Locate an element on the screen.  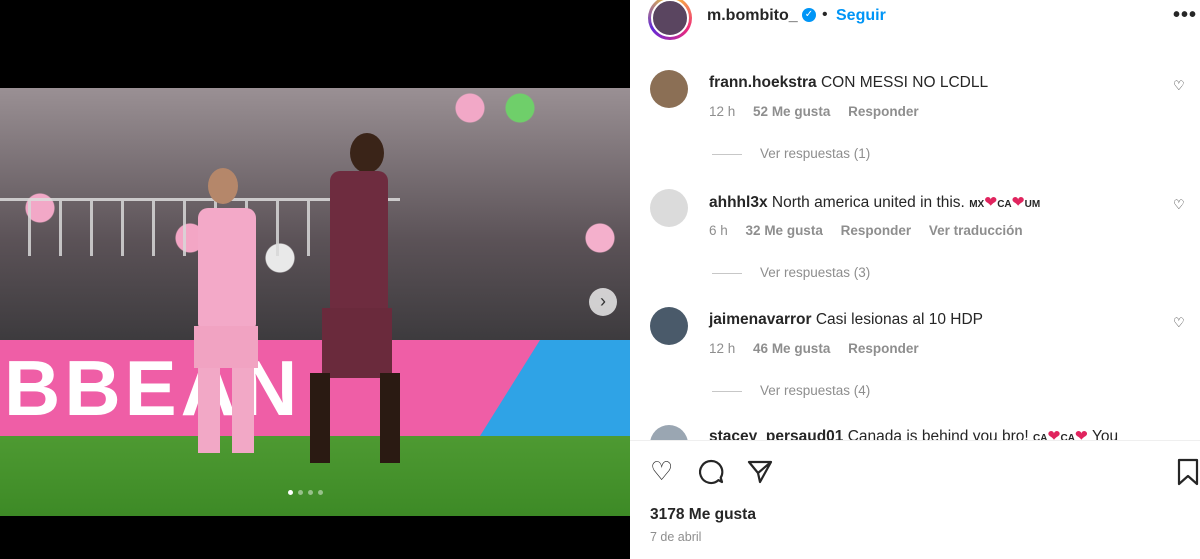
comment-meta: 12 h 46 Me gusta Responder is located at coordinates (821, 348).